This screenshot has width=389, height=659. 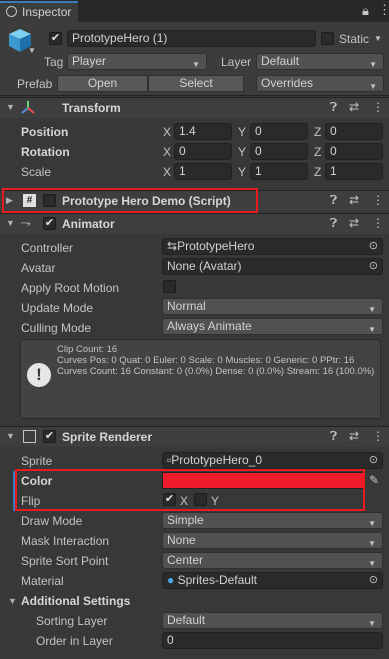 What do you see at coordinates (217, 580) in the screenshot?
I see `material-value: Sprites-Default` at bounding box center [217, 580].